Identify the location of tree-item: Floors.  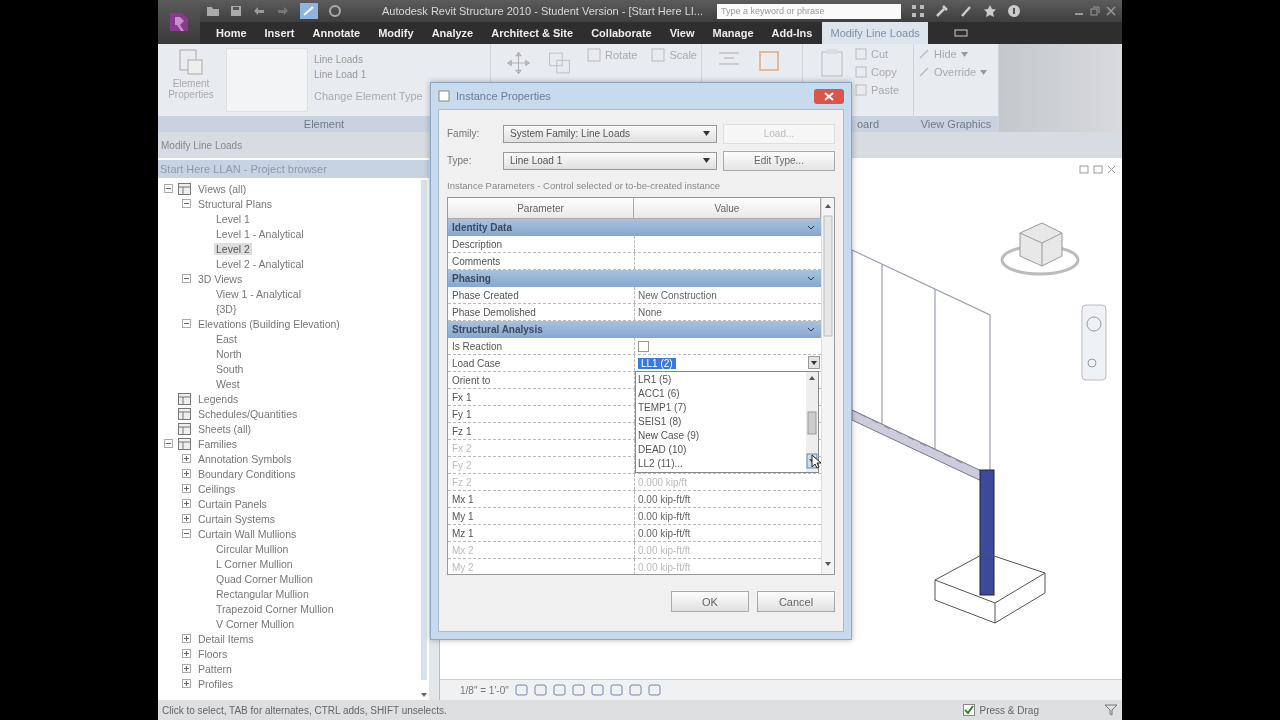
(213, 653).